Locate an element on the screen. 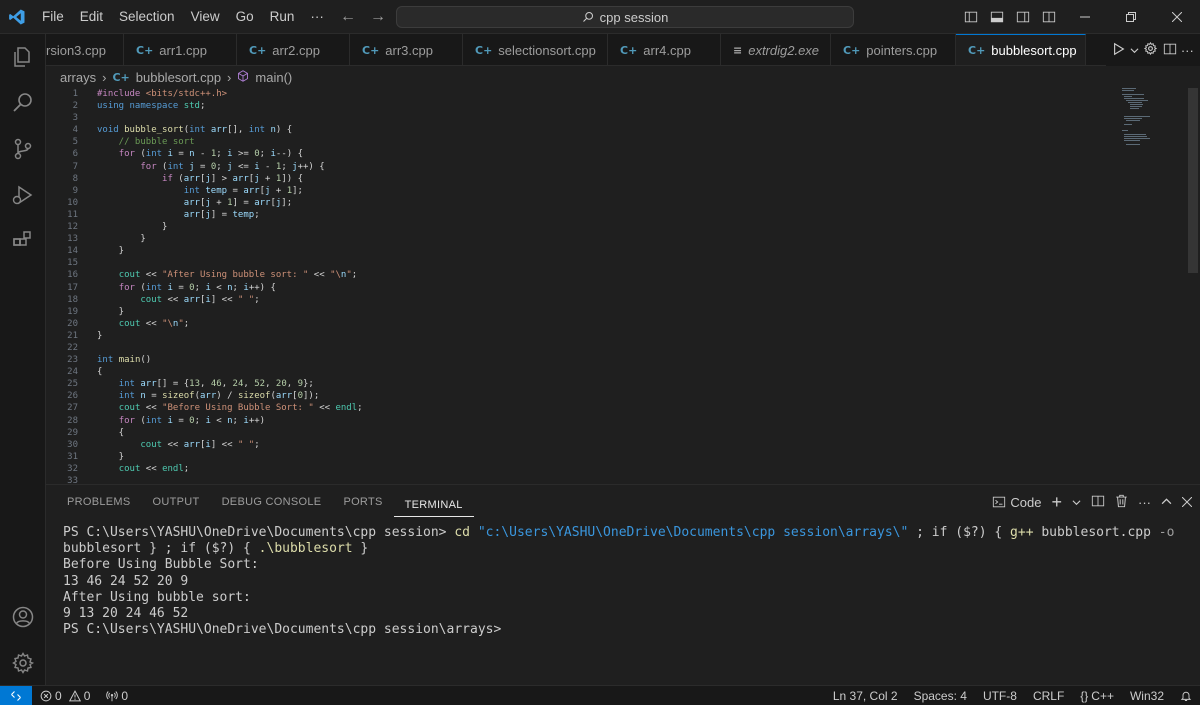 Image resolution: width=1200 pixels, height=705 pixels. menu-file: File is located at coordinates (53, 17).